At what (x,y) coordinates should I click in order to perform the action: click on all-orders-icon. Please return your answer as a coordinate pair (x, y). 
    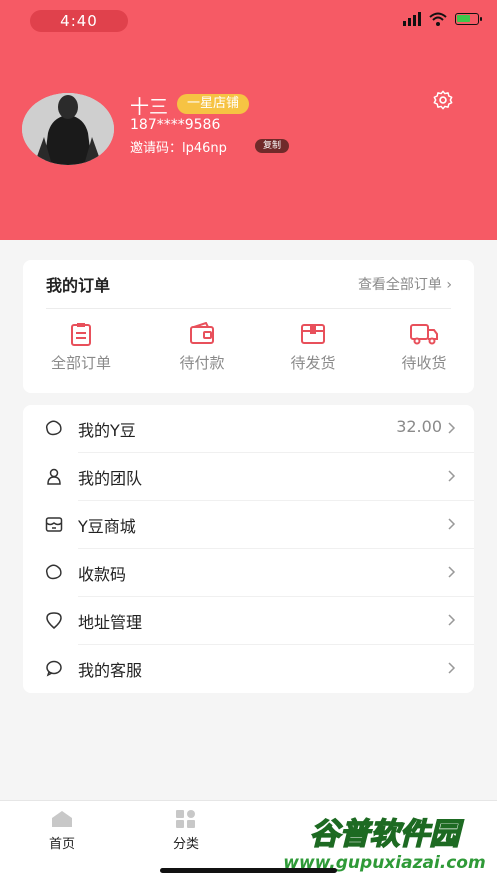
    Looking at the image, I should click on (81, 334).